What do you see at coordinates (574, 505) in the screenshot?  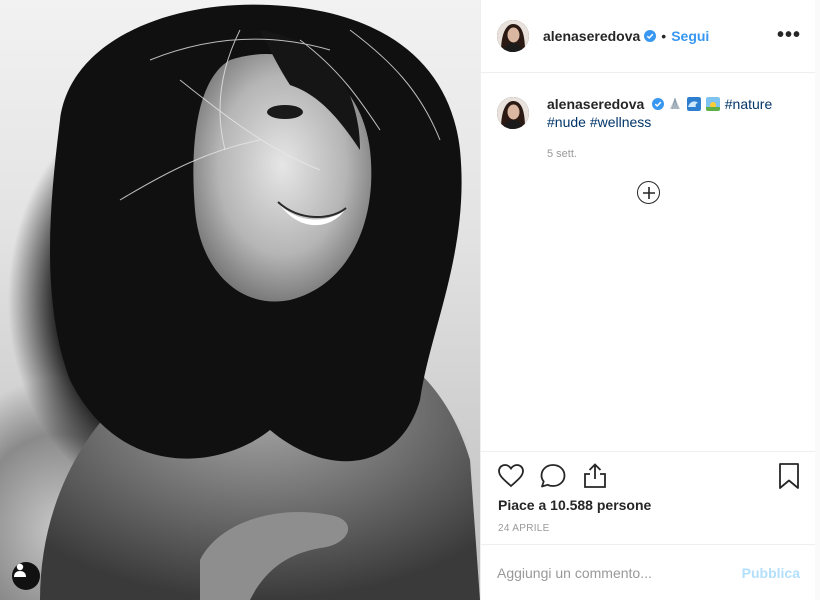 I see `likes-count: Piace a 10.588 persone` at bounding box center [574, 505].